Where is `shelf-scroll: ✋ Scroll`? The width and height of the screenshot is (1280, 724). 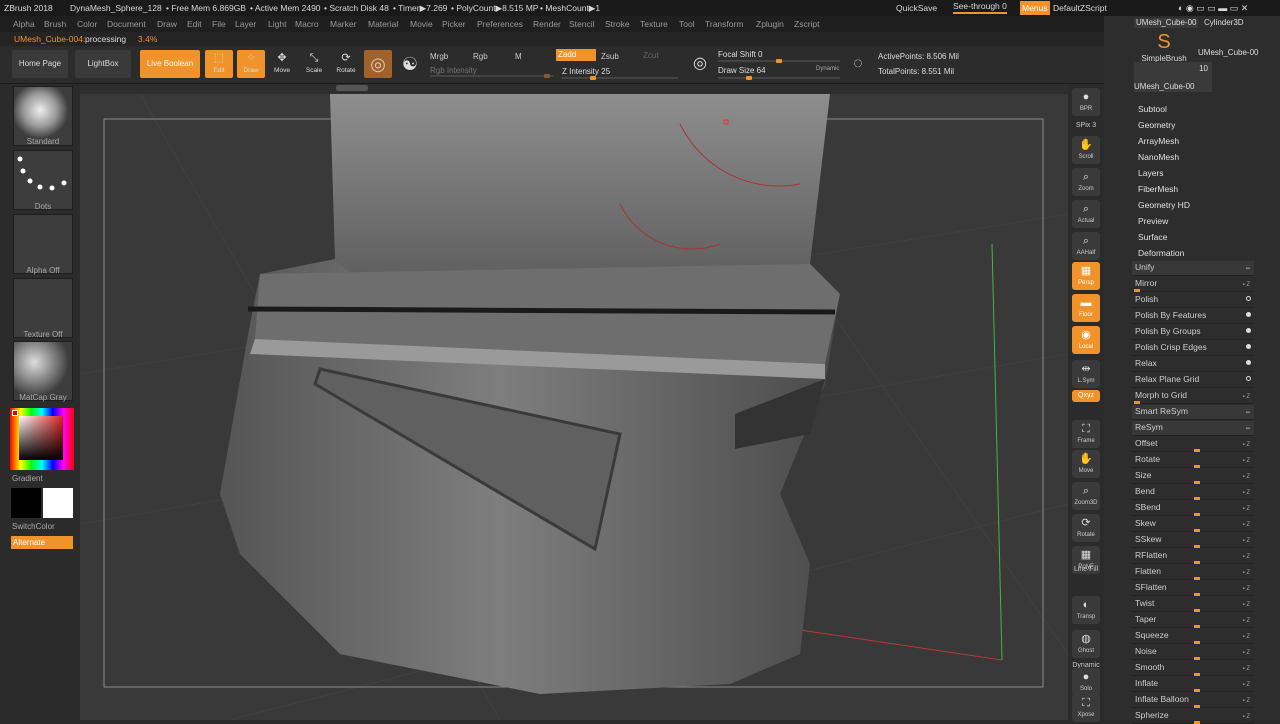
shelf-scroll: ✋ Scroll is located at coordinates (1086, 150).